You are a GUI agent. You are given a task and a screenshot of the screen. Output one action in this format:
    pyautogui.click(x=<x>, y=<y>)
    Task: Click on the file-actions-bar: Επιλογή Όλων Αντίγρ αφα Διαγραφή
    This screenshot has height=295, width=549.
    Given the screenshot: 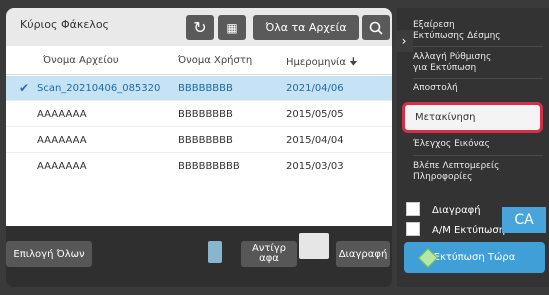 What is the action you would take?
    pyautogui.click(x=199, y=256)
    